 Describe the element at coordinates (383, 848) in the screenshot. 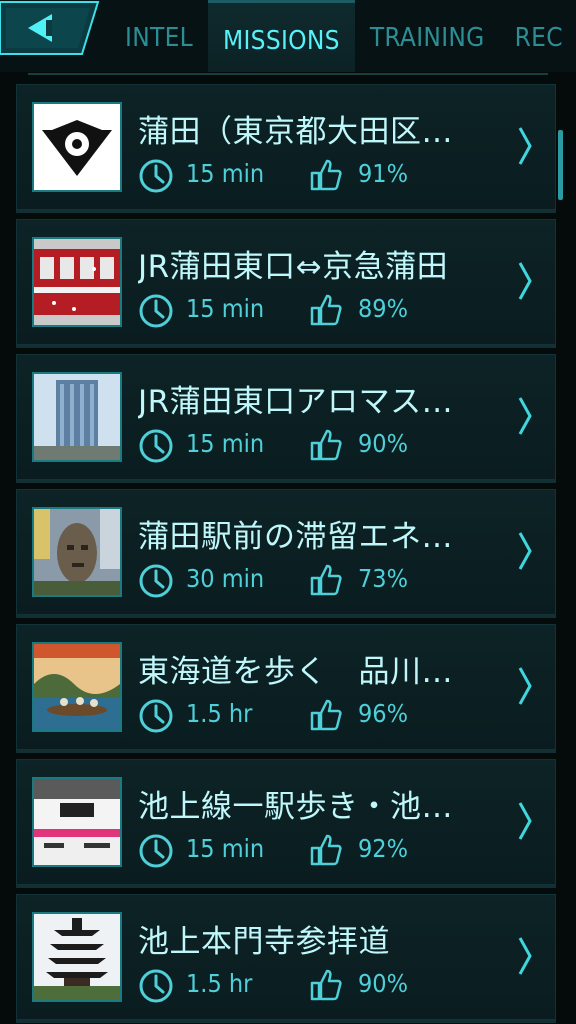

I see `mission-rating: 92%` at that location.